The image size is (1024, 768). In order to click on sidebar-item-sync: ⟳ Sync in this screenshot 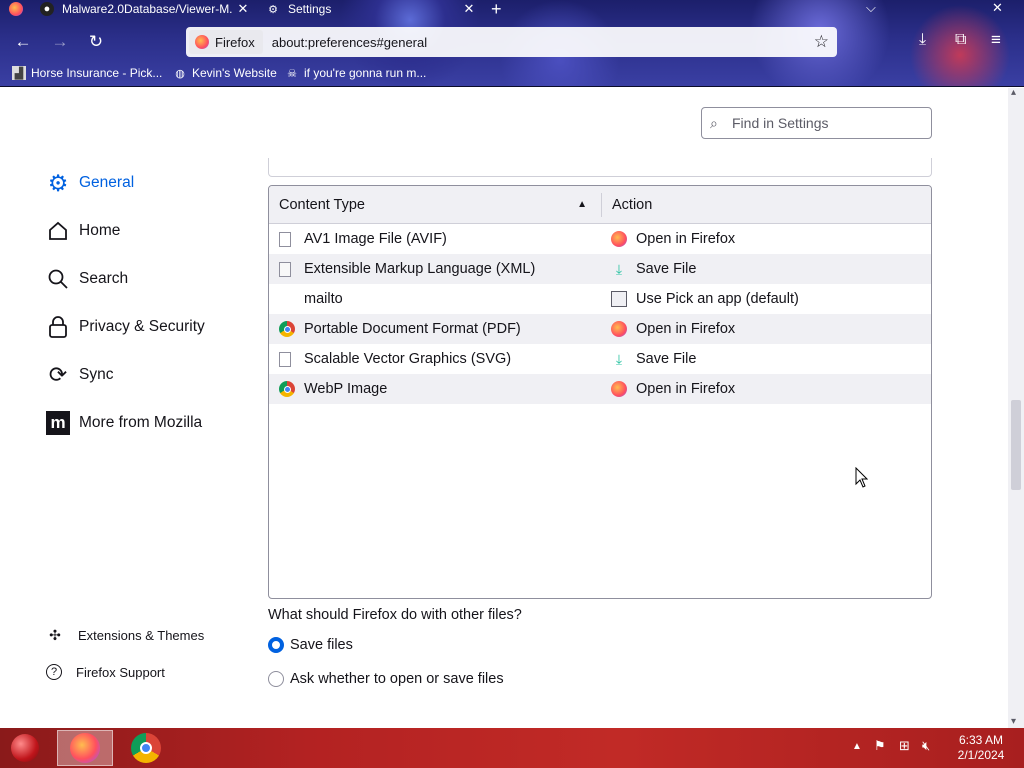, I will do `click(80, 374)`.